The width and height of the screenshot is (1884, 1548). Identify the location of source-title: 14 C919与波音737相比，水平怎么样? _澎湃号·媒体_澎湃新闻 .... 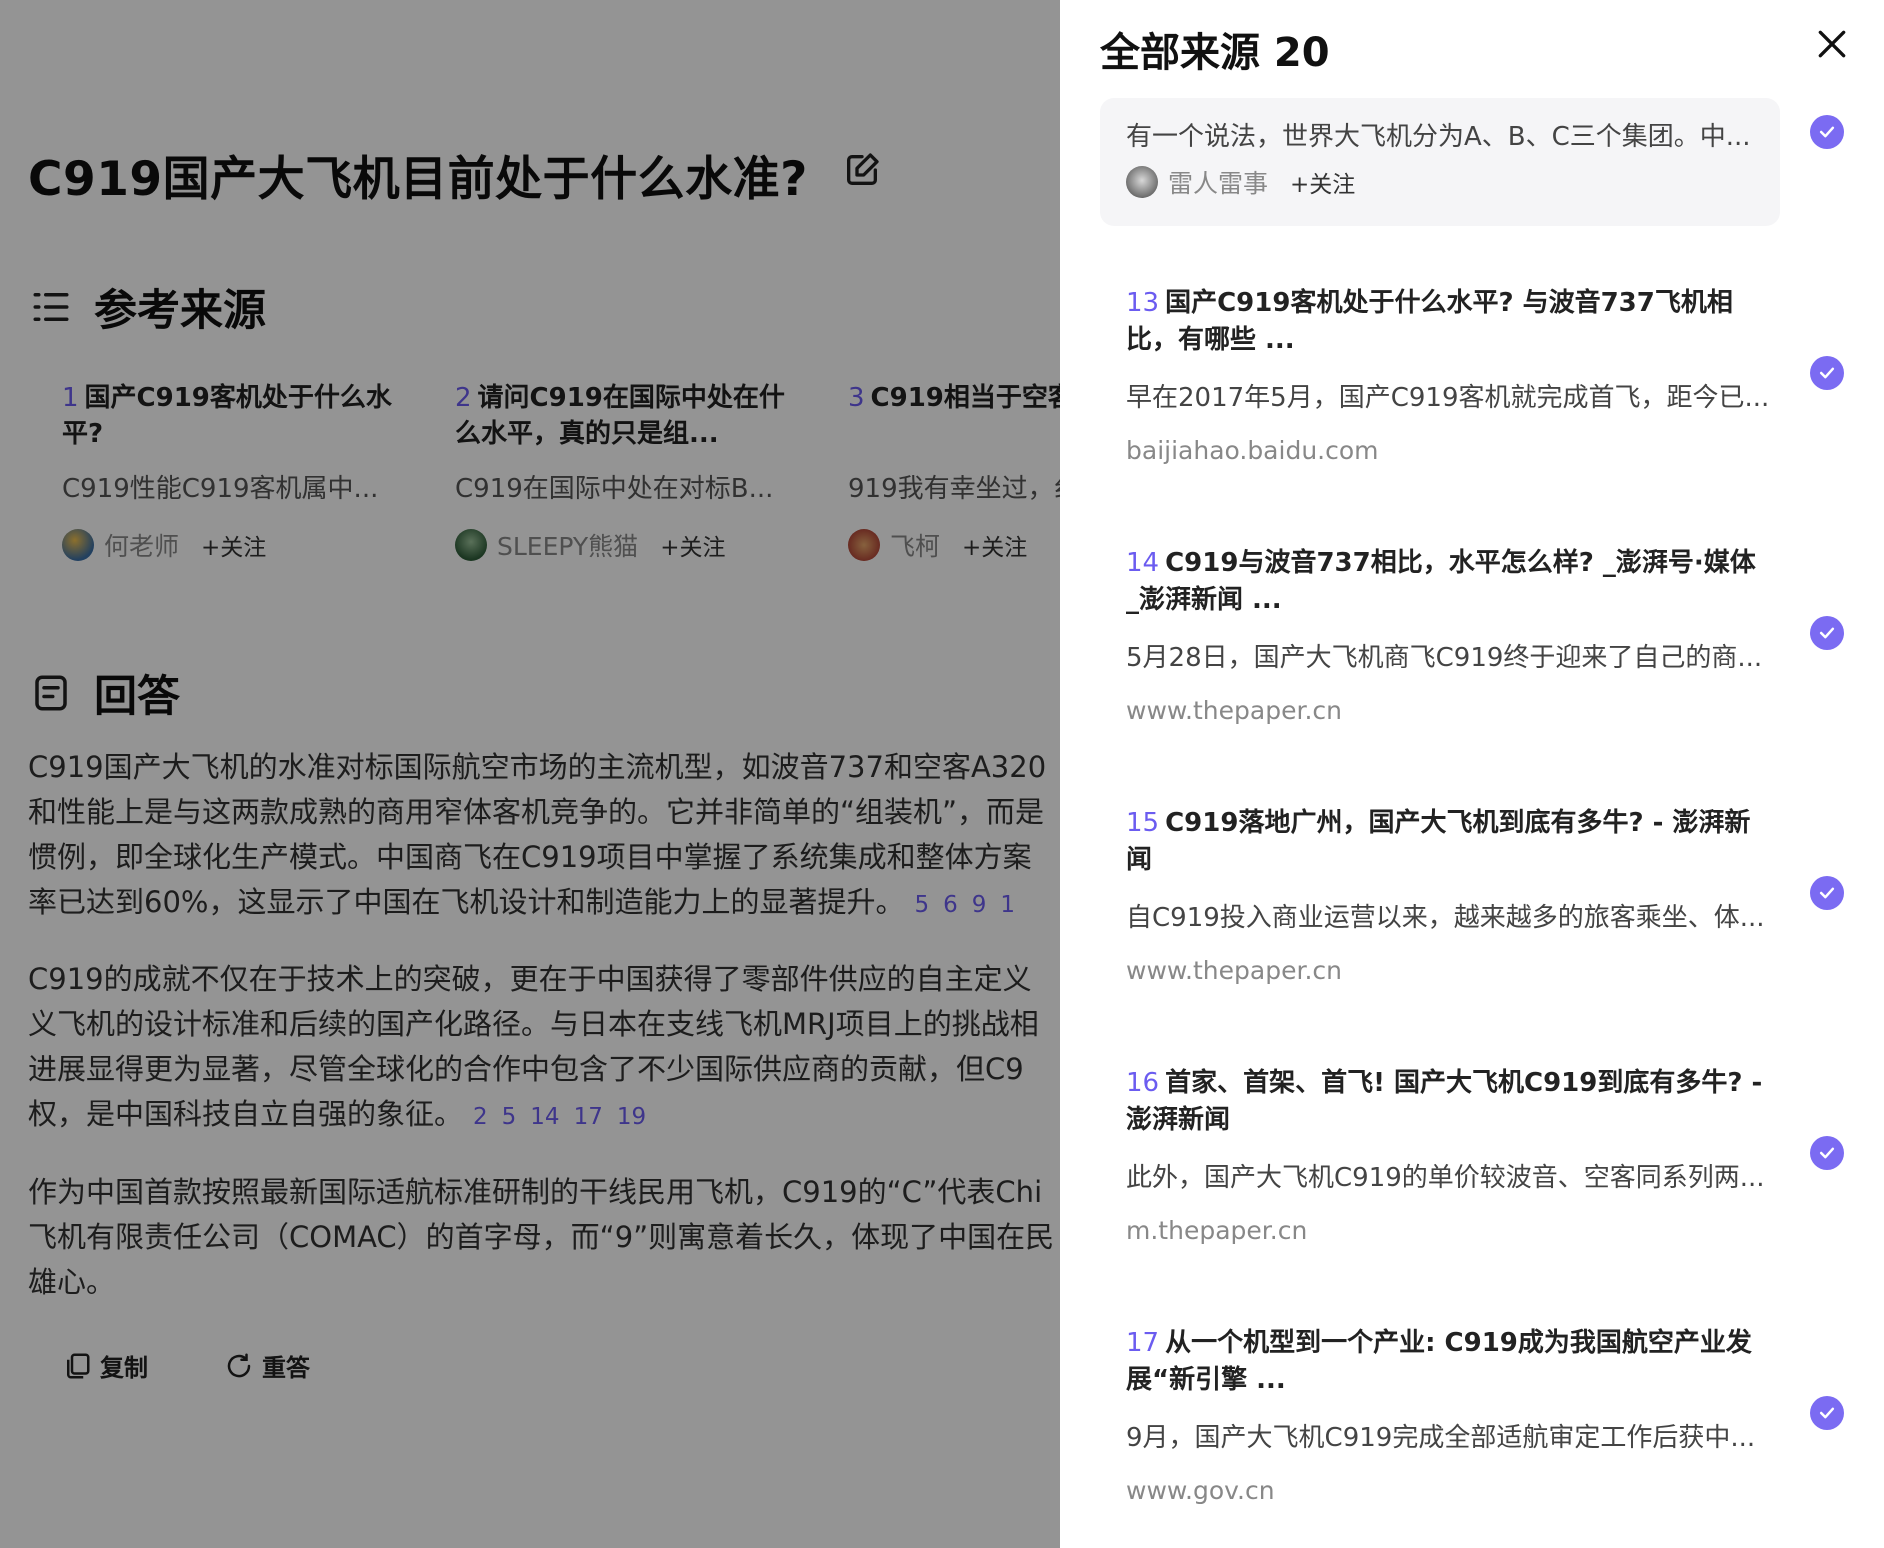
(1446, 582).